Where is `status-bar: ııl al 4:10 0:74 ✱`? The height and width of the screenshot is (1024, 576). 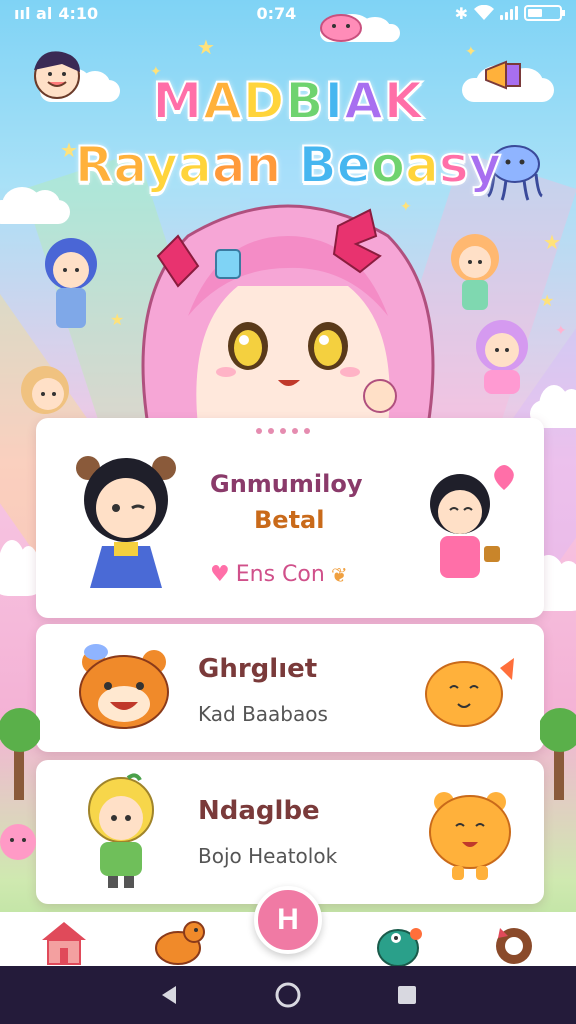
status-bar: ııl al 4:10 0:74 ✱ is located at coordinates (288, 13).